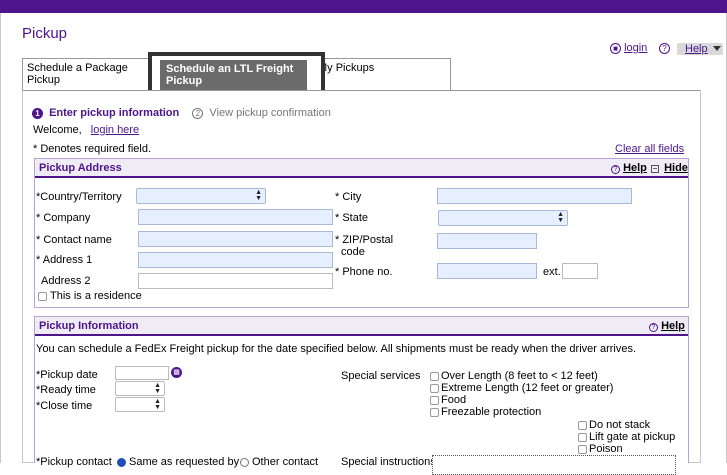 The height and width of the screenshot is (475, 727). What do you see at coordinates (381, 376) in the screenshot?
I see `special-services-label: Special services` at bounding box center [381, 376].